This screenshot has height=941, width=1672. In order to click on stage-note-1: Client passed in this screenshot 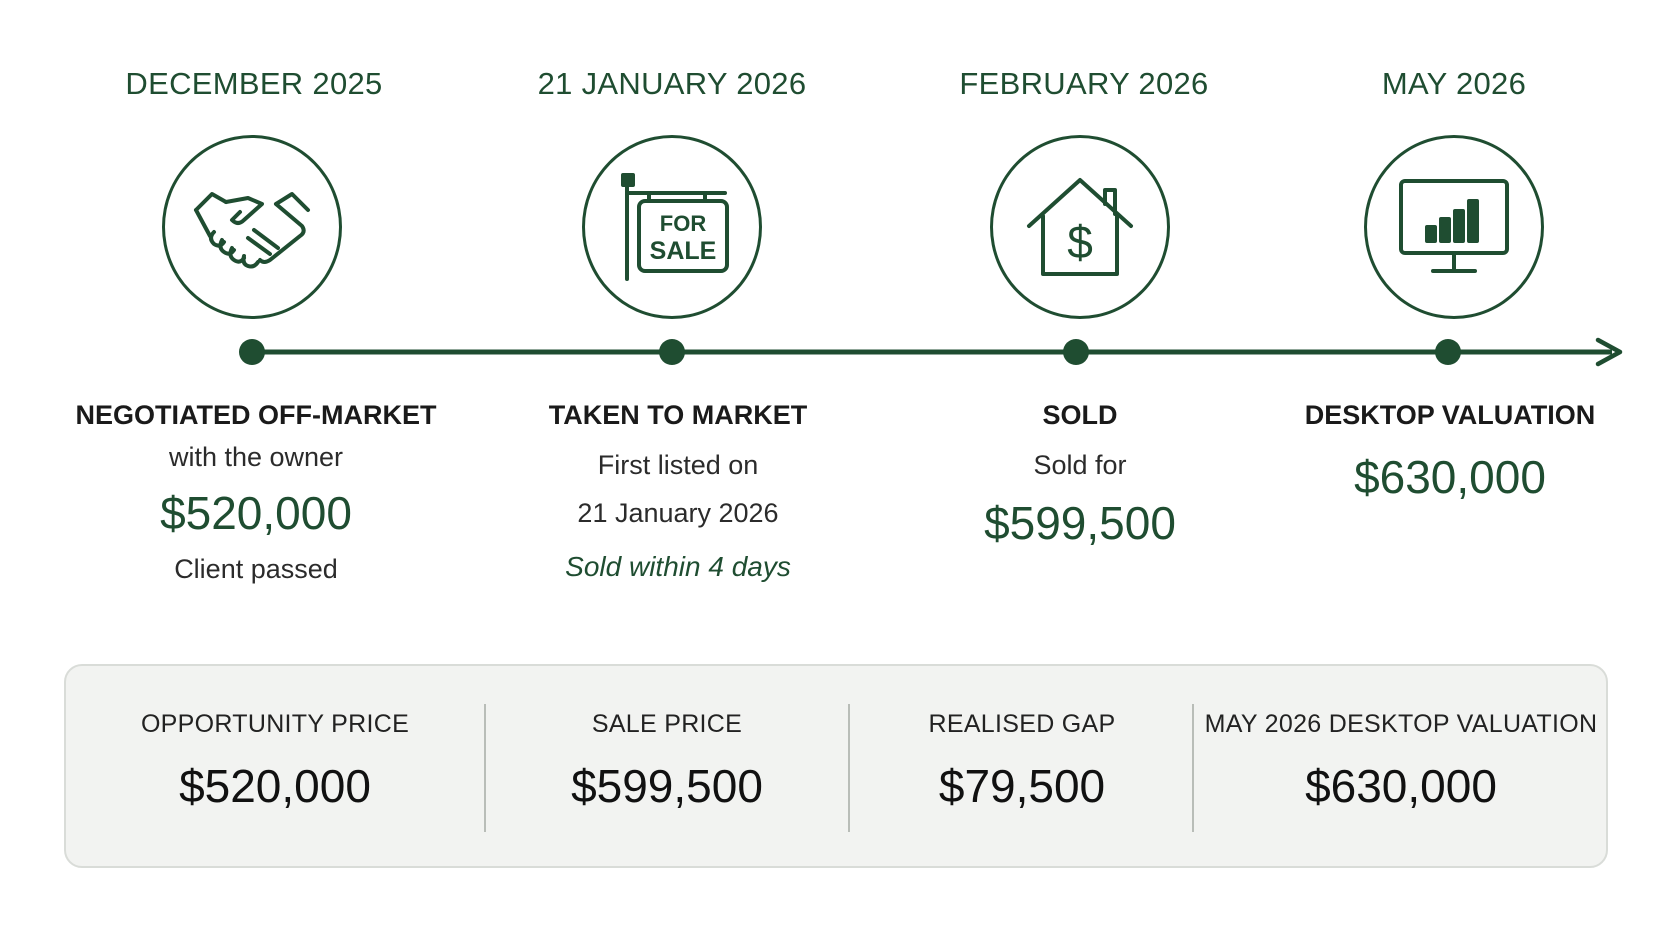, I will do `click(256, 569)`.